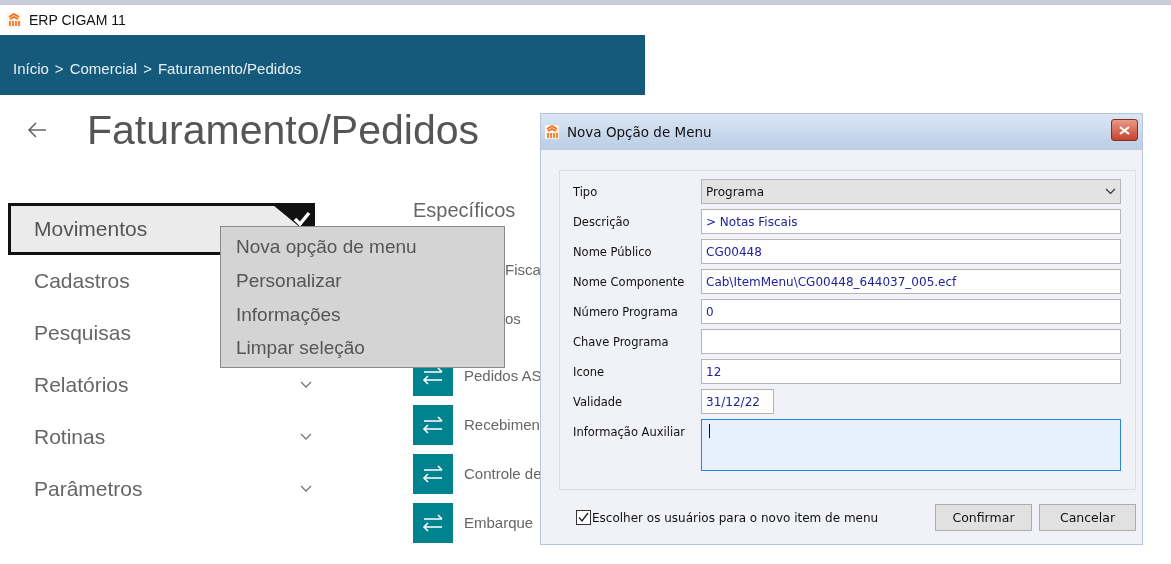  Describe the element at coordinates (362, 316) in the screenshot. I see `menu-item: Informações` at that location.